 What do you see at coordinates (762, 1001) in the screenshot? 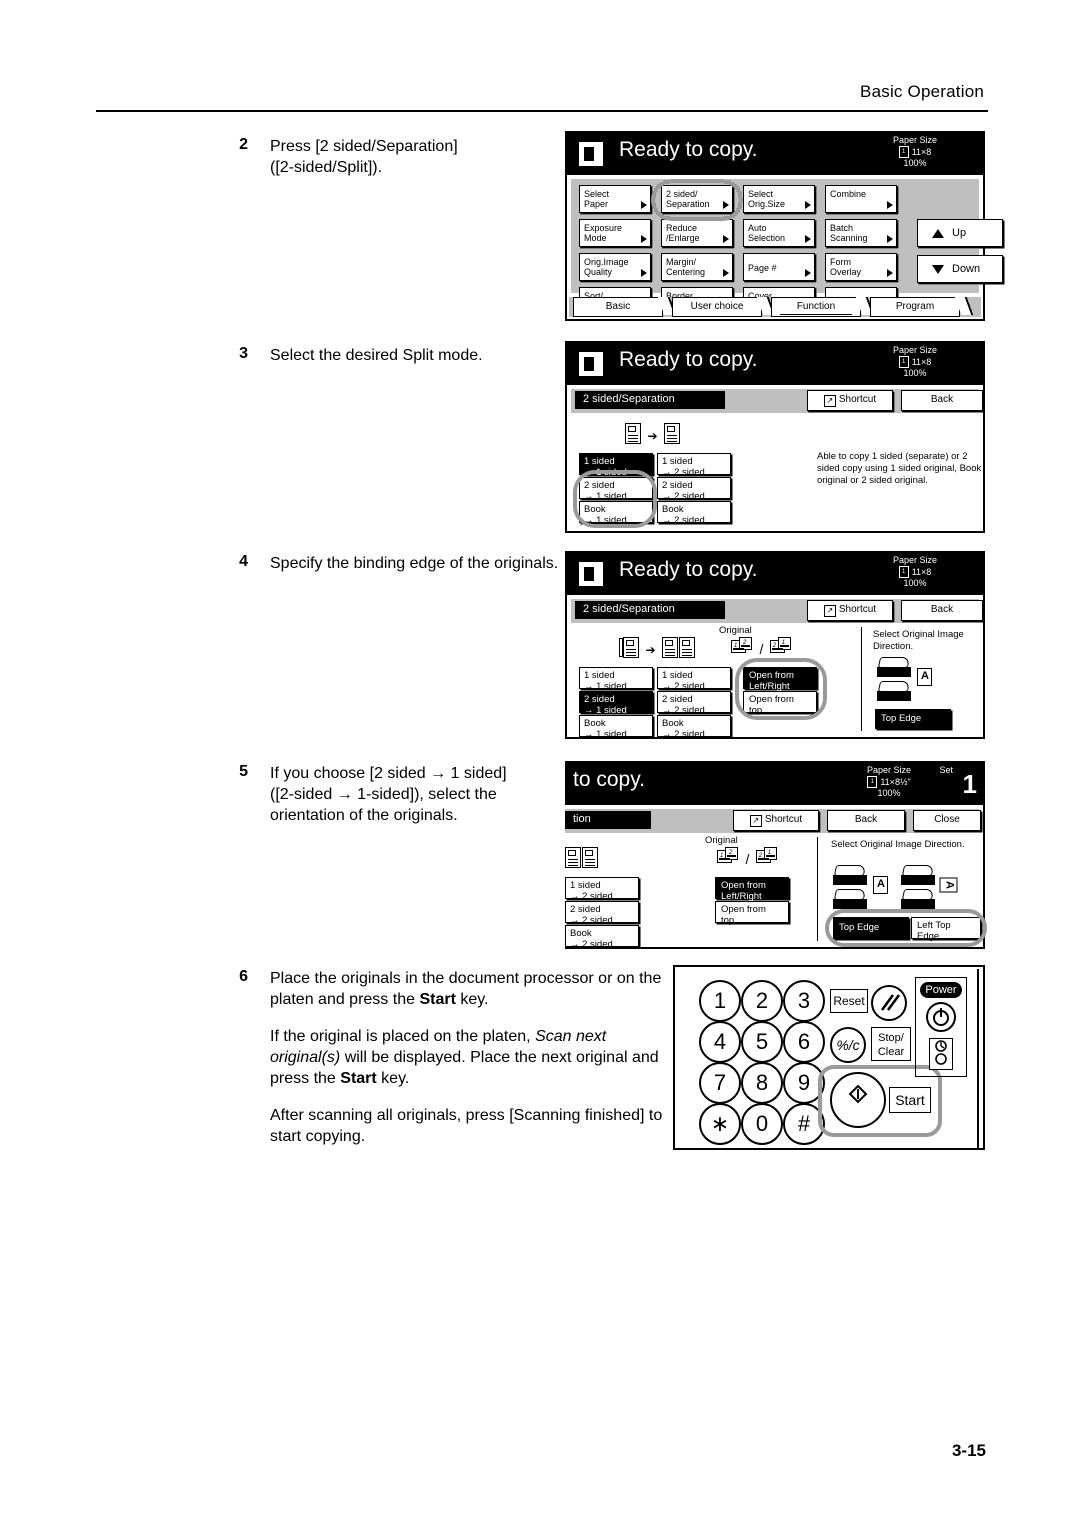
I see `key-2: 2` at bounding box center [762, 1001].